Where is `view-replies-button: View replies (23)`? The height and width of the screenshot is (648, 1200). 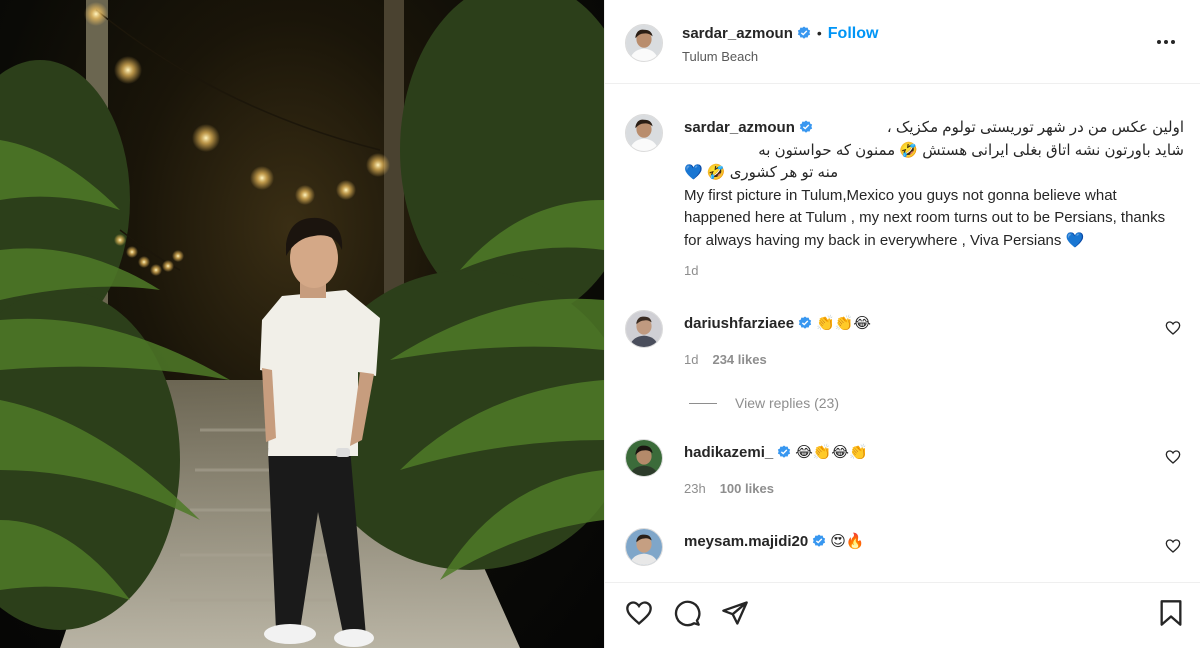
view-replies-button: View replies (23) is located at coordinates (764, 403).